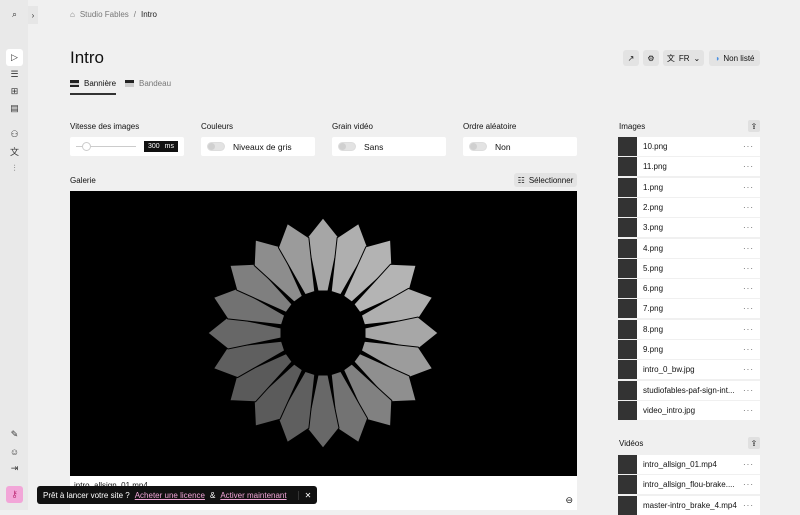 The image size is (800, 515). What do you see at coordinates (689, 410) in the screenshot?
I see `file-row: video_intro.jpg ···` at bounding box center [689, 410].